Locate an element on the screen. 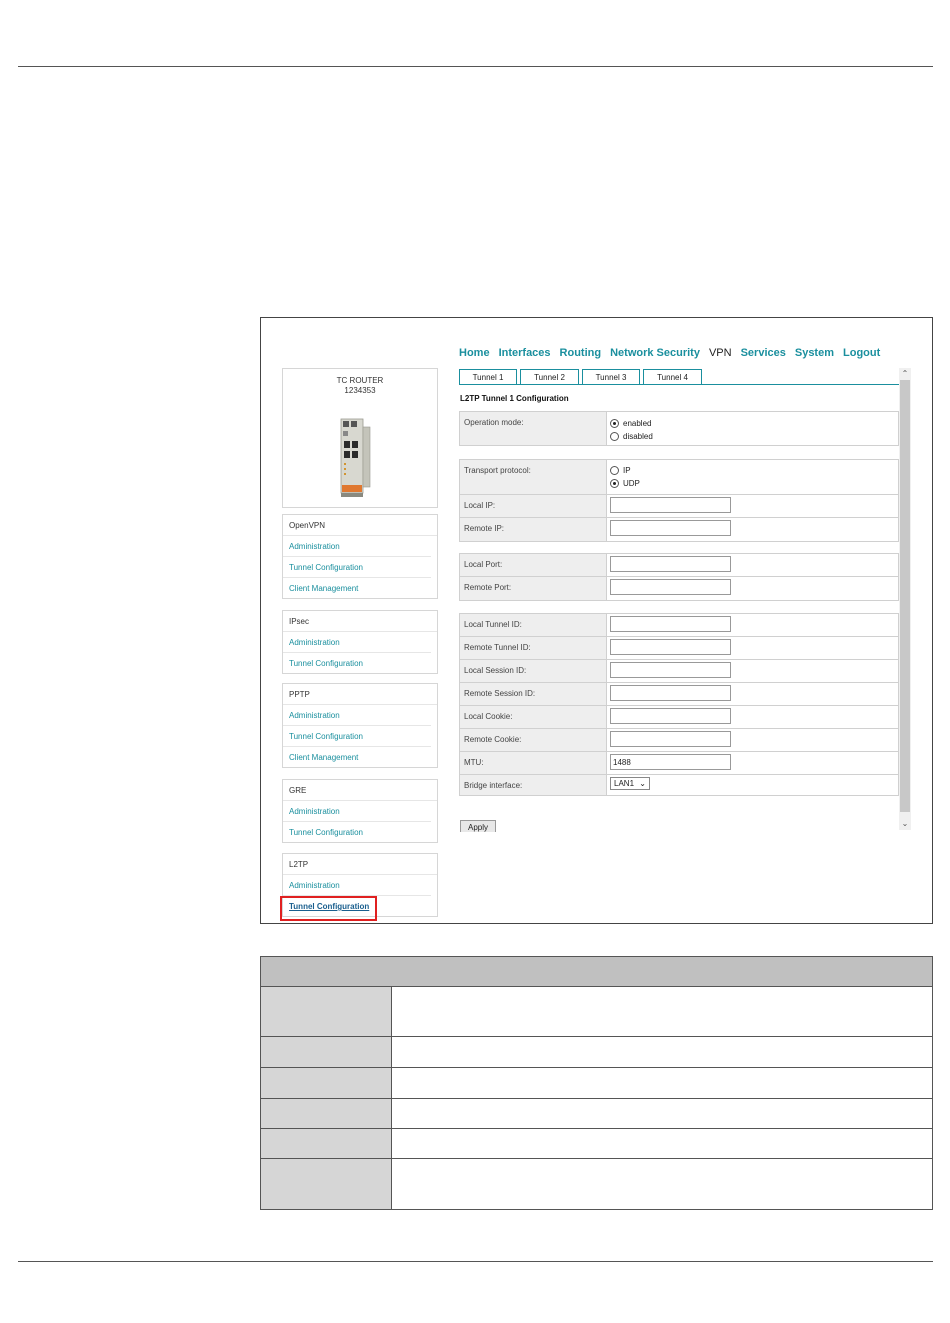 The height and width of the screenshot is (1323, 950). l2tp-administration-link: Administration is located at coordinates (357, 885).